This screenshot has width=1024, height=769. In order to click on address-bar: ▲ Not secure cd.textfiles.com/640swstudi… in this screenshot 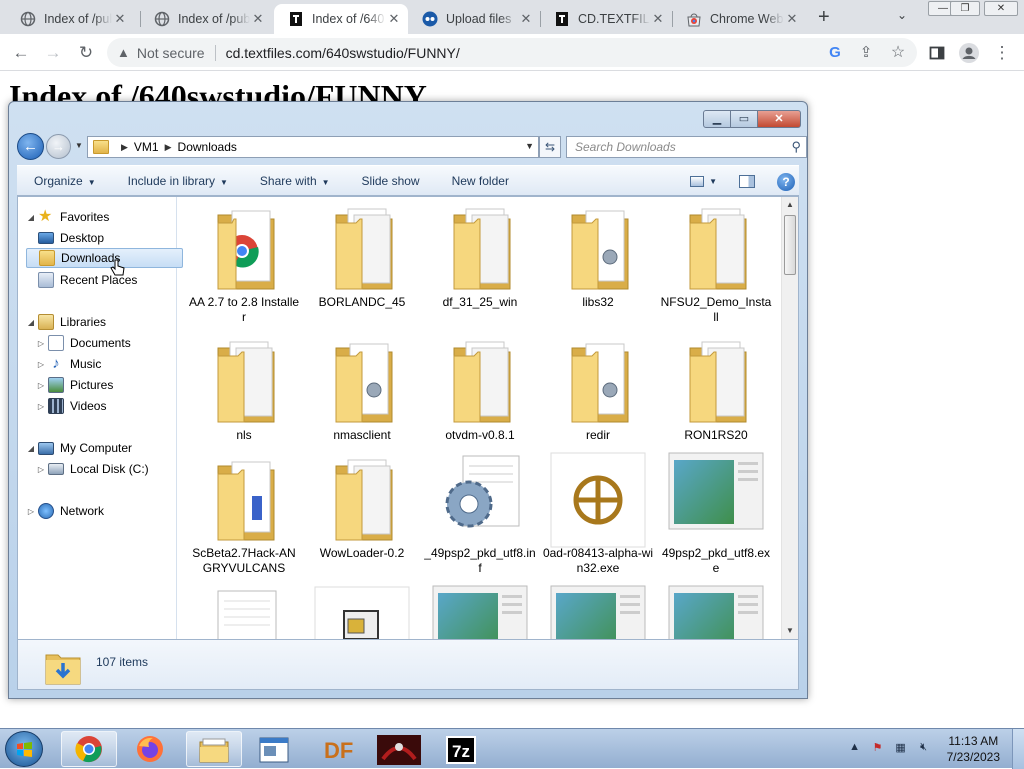, I will do `click(512, 52)`.